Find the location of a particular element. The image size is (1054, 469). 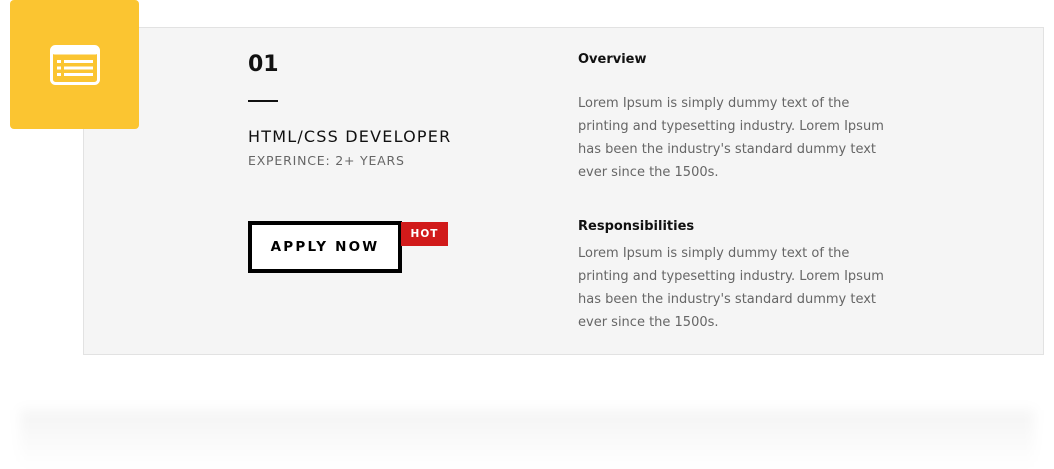

job-icon-box is located at coordinates (74, 64).